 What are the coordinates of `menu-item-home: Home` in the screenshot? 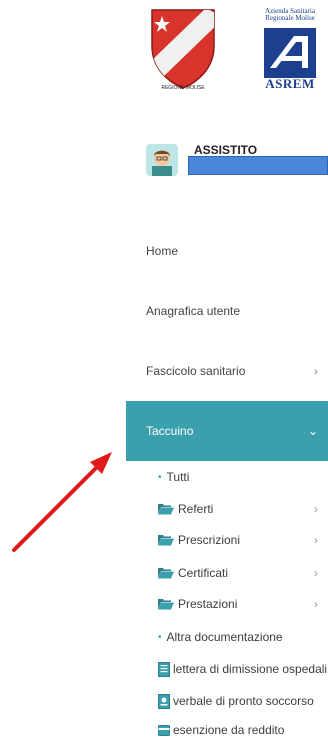 It's located at (227, 251).